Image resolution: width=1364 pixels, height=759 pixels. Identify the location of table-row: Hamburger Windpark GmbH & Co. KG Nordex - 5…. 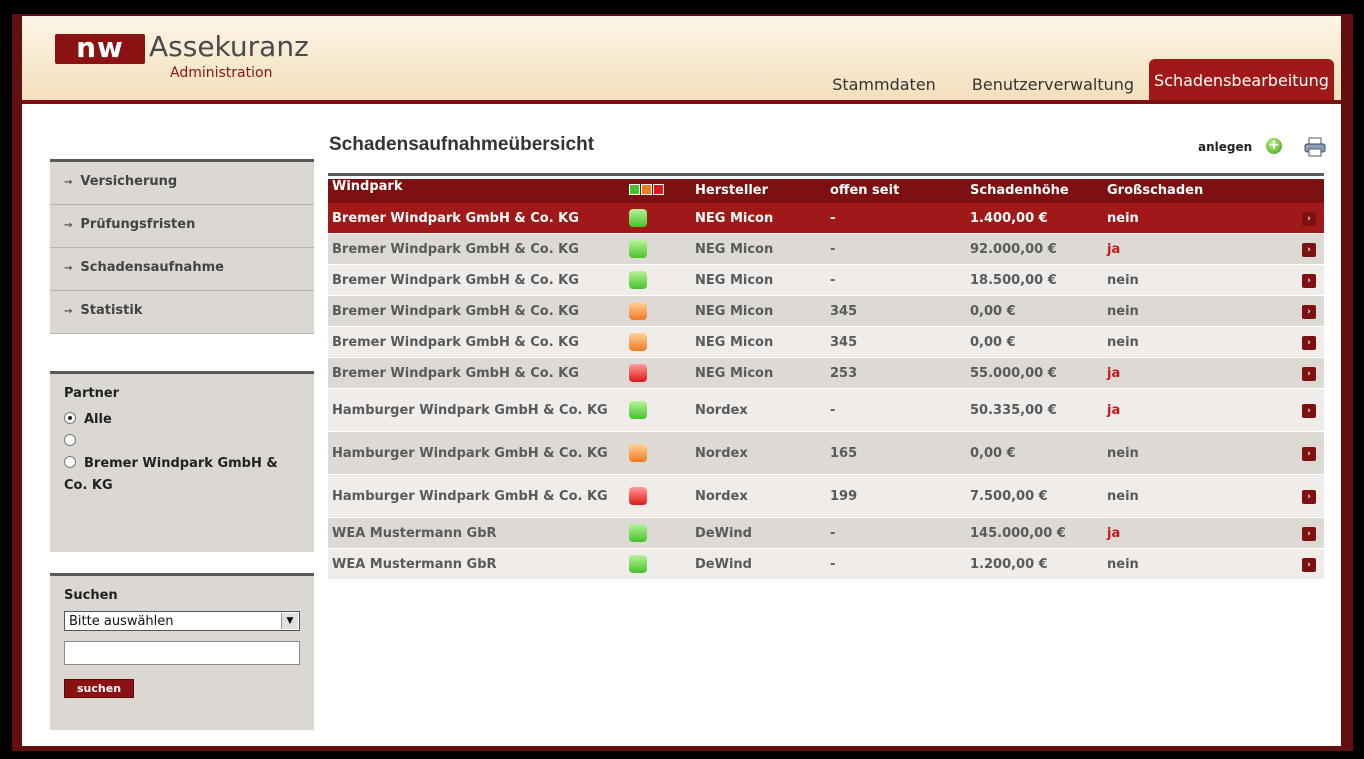
(826, 410).